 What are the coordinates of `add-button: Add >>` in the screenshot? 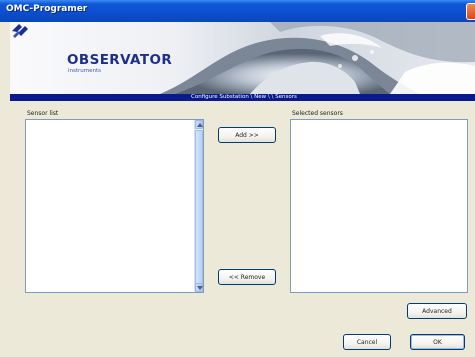 It's located at (247, 135).